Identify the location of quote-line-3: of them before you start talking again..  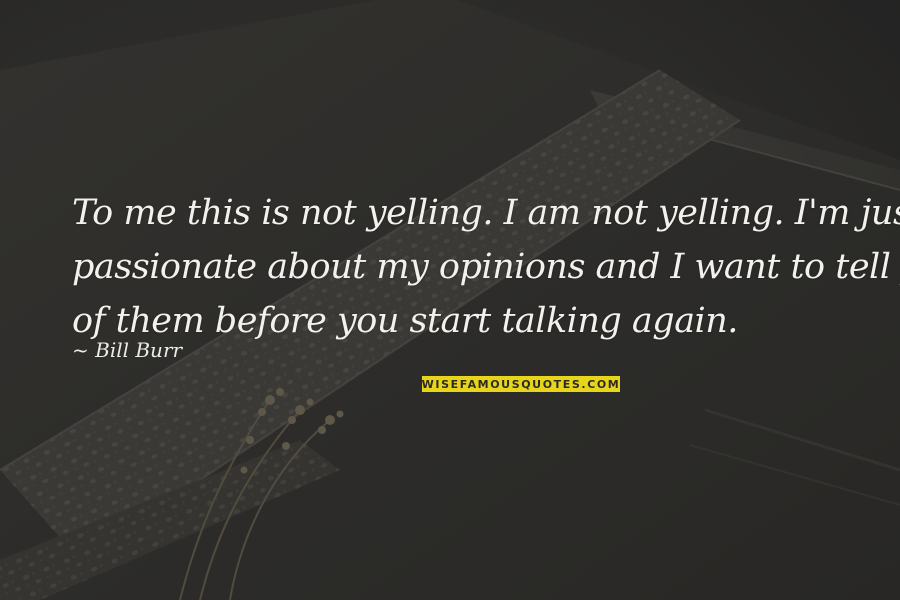
(405, 321).